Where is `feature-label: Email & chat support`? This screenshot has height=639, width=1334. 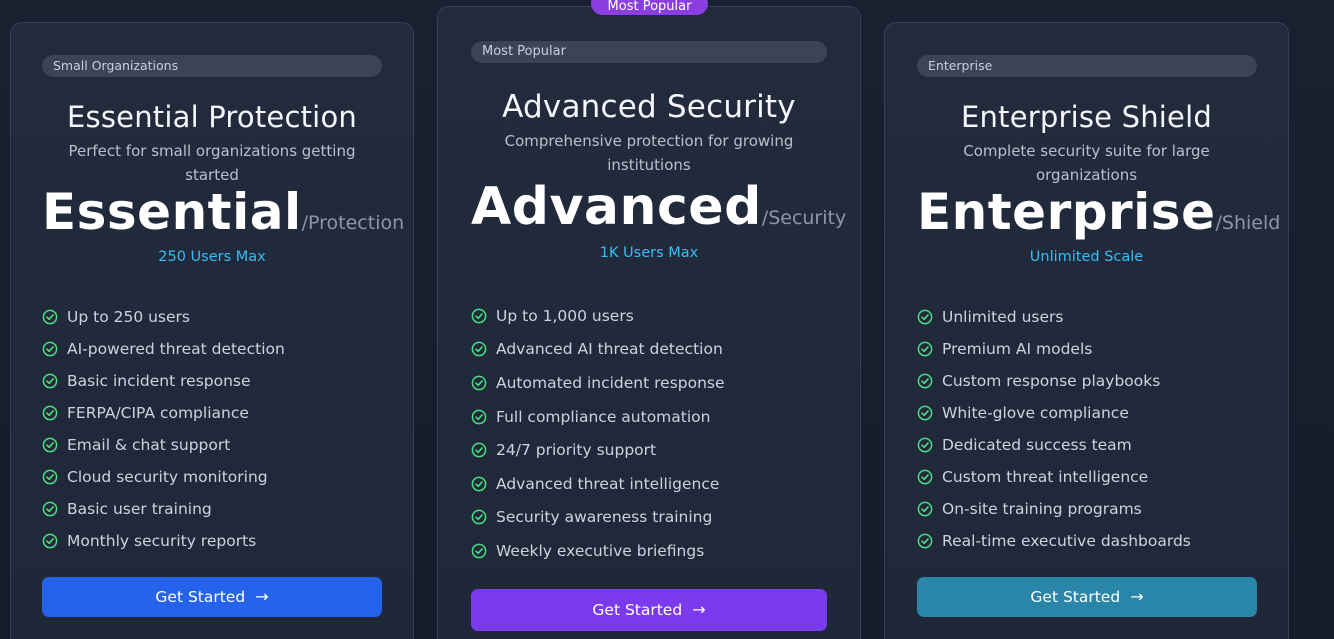 feature-label: Email & chat support is located at coordinates (149, 445).